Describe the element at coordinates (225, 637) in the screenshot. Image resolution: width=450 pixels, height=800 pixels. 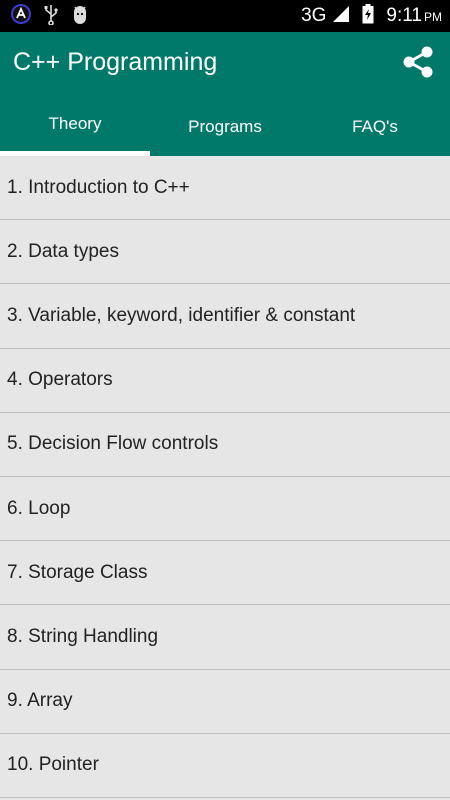
I see `list-item: 8. String Handling` at that location.